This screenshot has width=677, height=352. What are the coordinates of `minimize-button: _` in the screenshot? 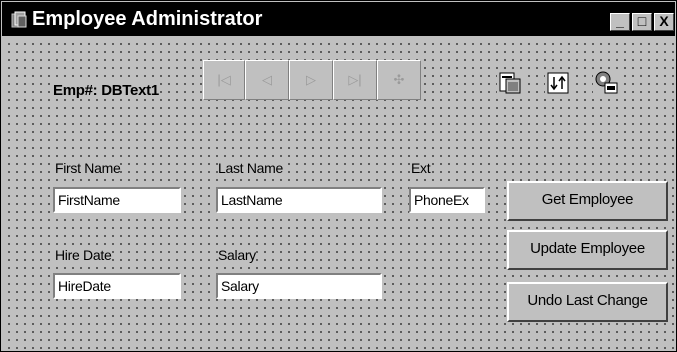 It's located at (620, 22).